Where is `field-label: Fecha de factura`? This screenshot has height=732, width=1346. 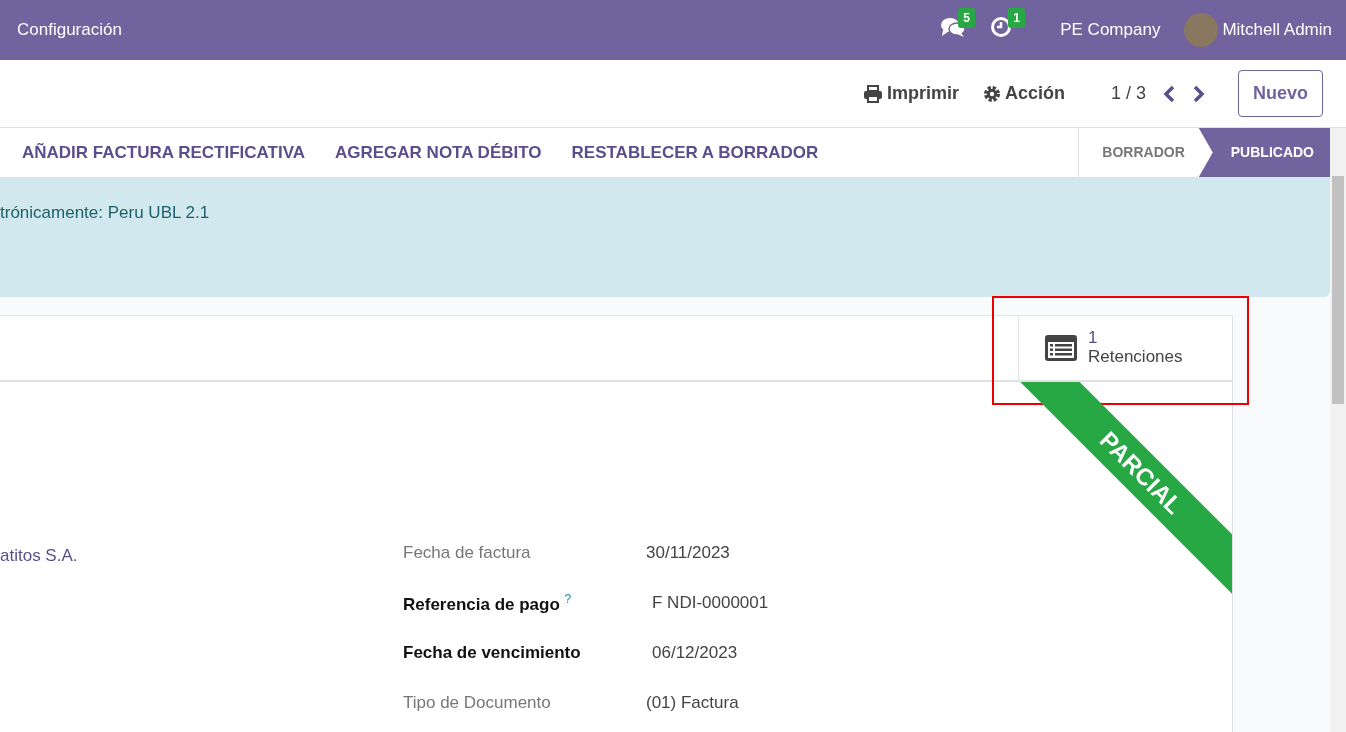 field-label: Fecha de factura is located at coordinates (467, 553).